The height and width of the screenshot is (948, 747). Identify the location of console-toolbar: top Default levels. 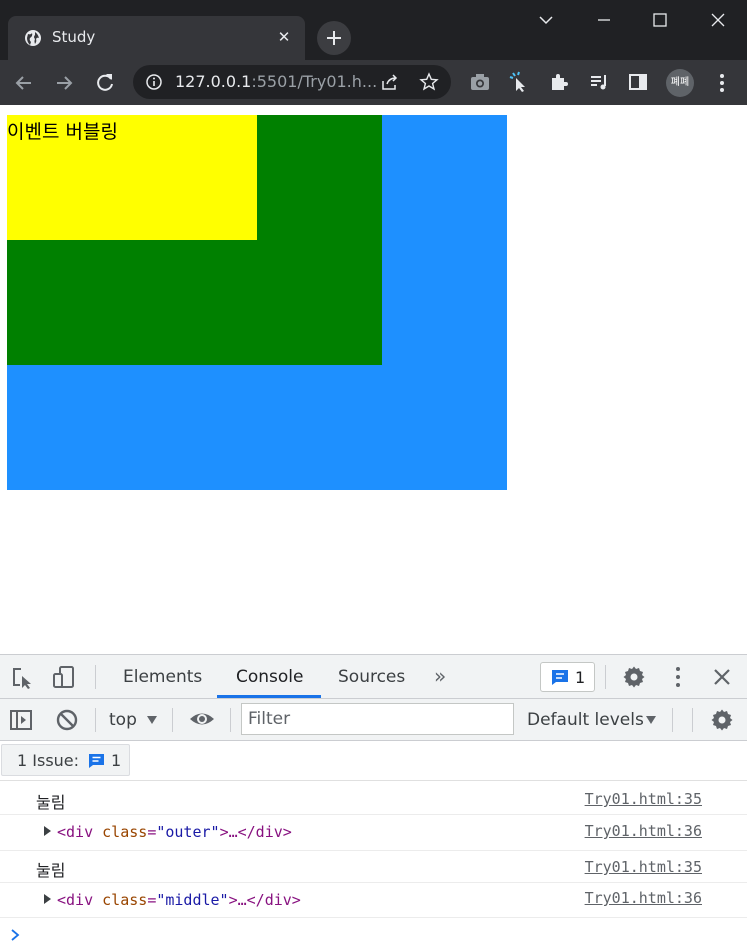
(373, 720).